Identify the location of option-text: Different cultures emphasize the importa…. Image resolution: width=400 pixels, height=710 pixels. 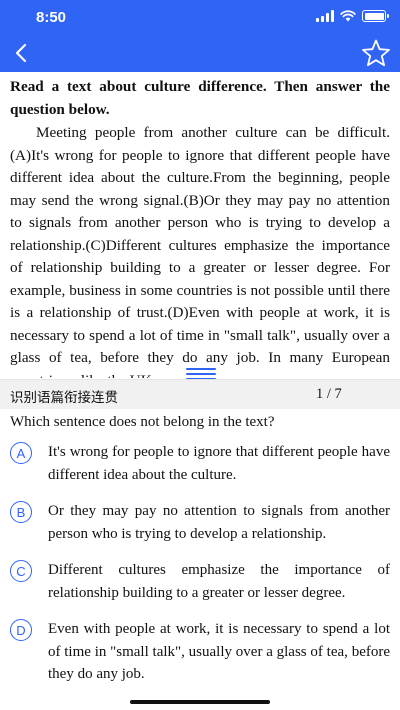
(219, 581).